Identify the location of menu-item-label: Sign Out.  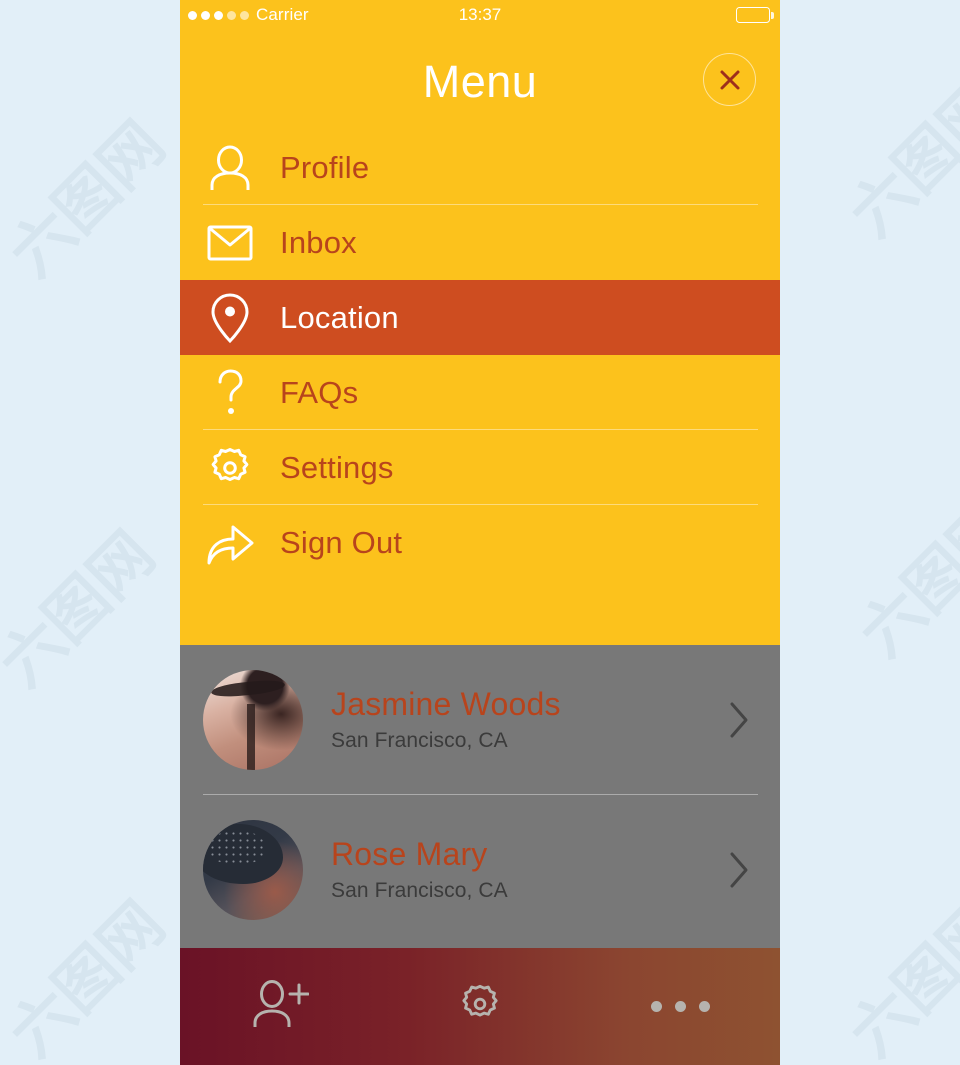
(341, 542).